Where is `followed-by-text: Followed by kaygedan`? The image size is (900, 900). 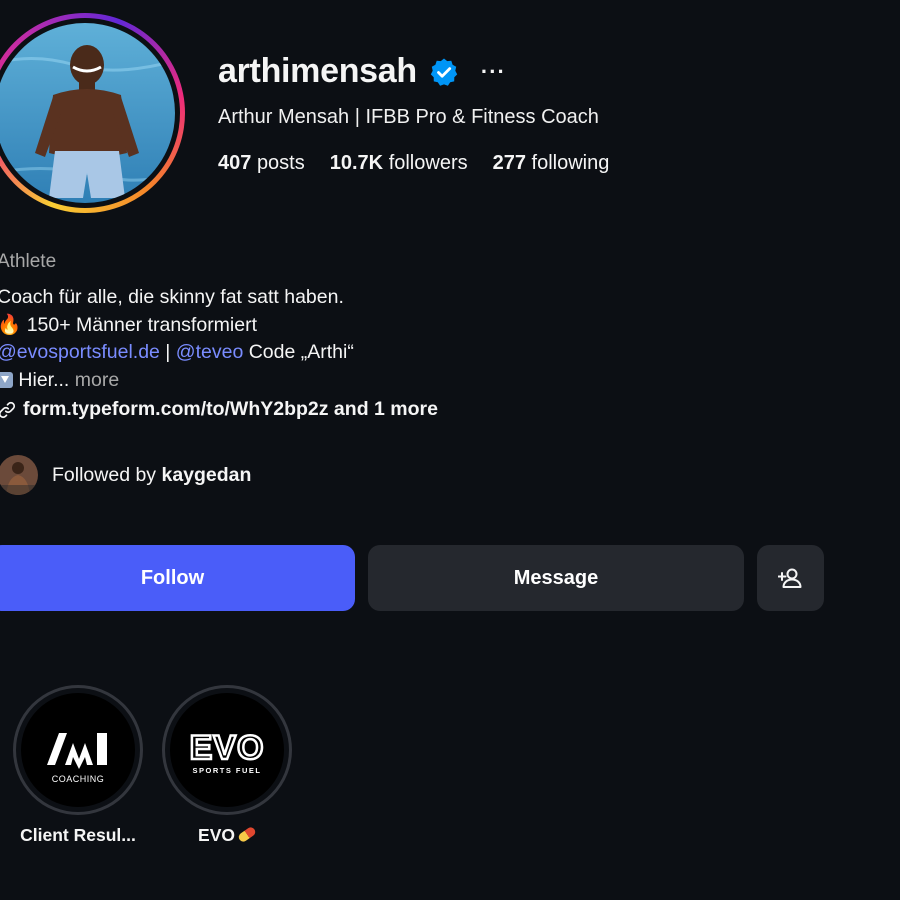
followed-by-text: Followed by kaygedan is located at coordinates (151, 475).